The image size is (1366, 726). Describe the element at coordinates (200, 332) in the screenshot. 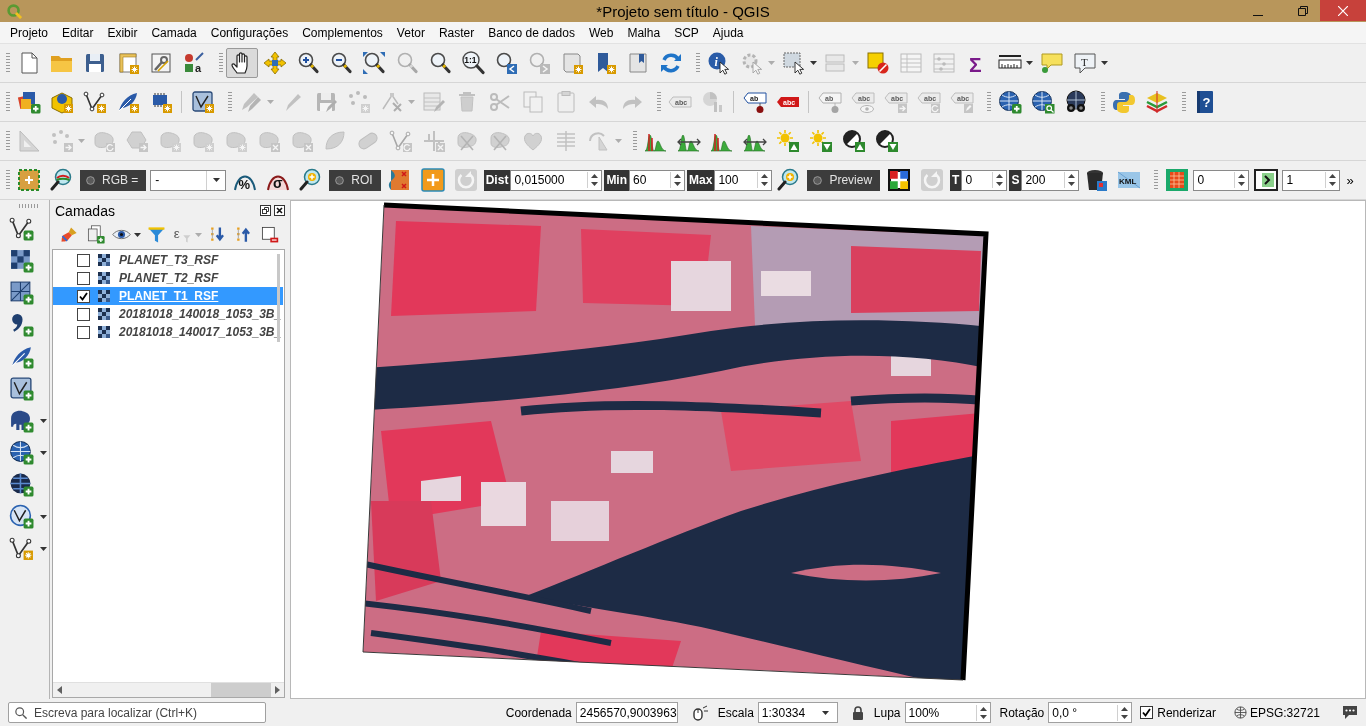

I see `layer-name: 20181018_140017_1053_3B_` at that location.